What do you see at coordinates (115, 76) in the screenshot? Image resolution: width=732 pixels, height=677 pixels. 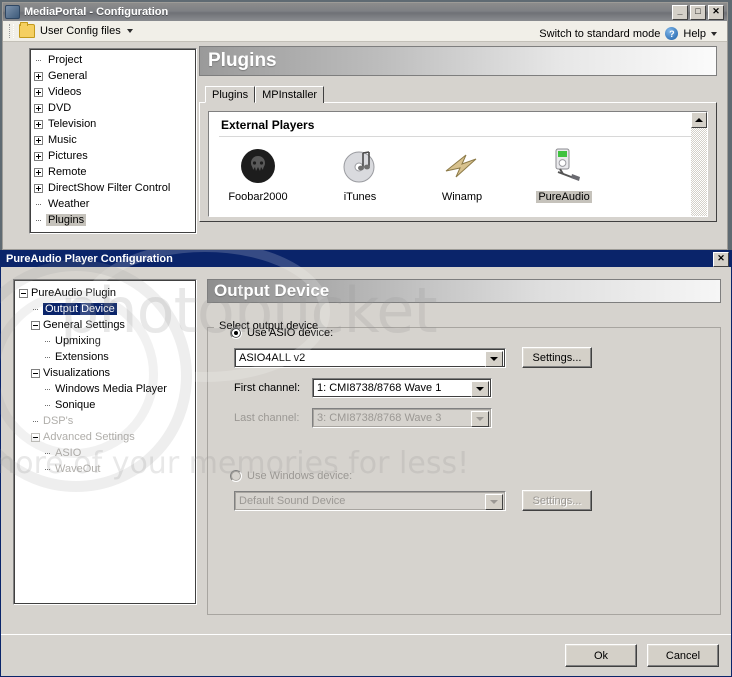 I see `tree-item-general: General` at bounding box center [115, 76].